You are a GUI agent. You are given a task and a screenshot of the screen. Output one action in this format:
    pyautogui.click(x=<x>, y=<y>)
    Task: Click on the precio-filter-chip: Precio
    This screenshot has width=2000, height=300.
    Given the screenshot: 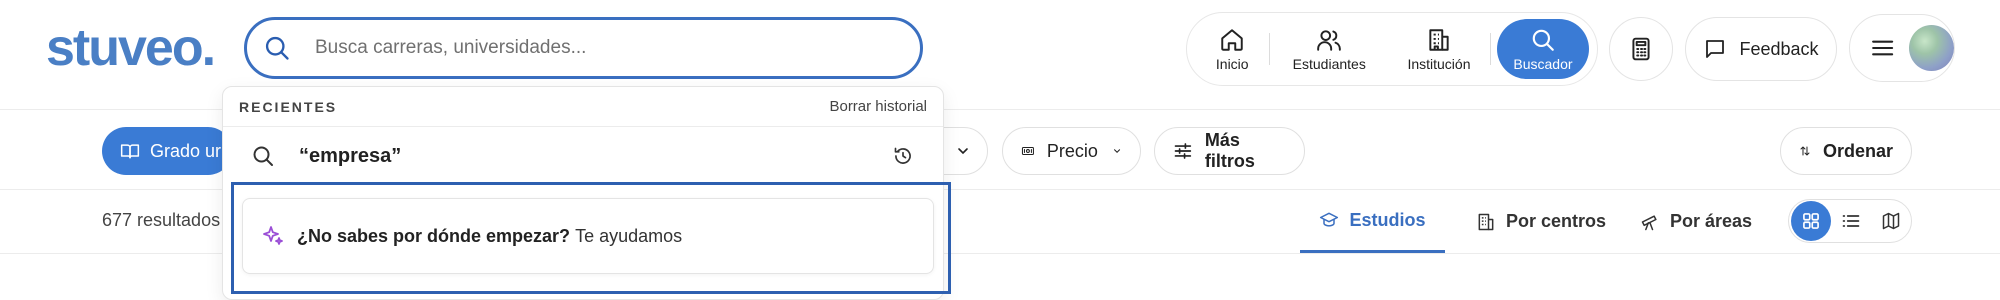 What is the action you would take?
    pyautogui.click(x=1071, y=151)
    